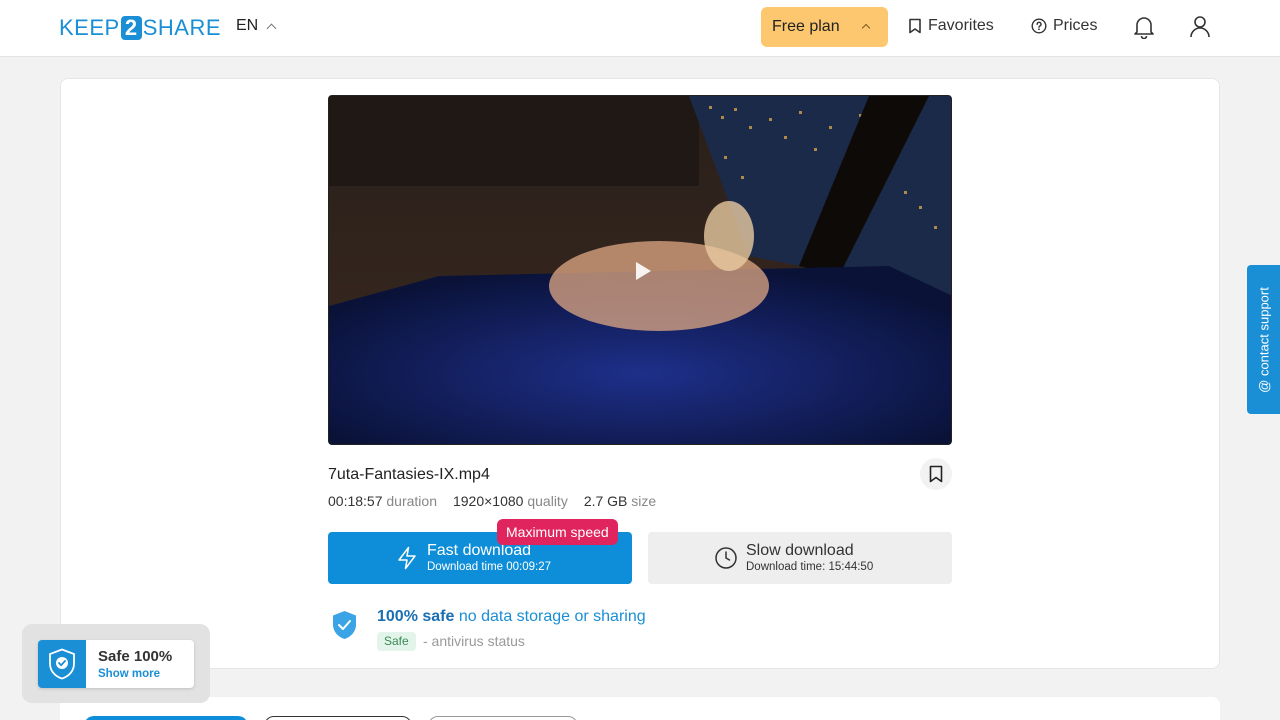 This screenshot has height=720, width=1280. Describe the element at coordinates (1200, 27) in the screenshot. I see `user-account-icon` at that location.